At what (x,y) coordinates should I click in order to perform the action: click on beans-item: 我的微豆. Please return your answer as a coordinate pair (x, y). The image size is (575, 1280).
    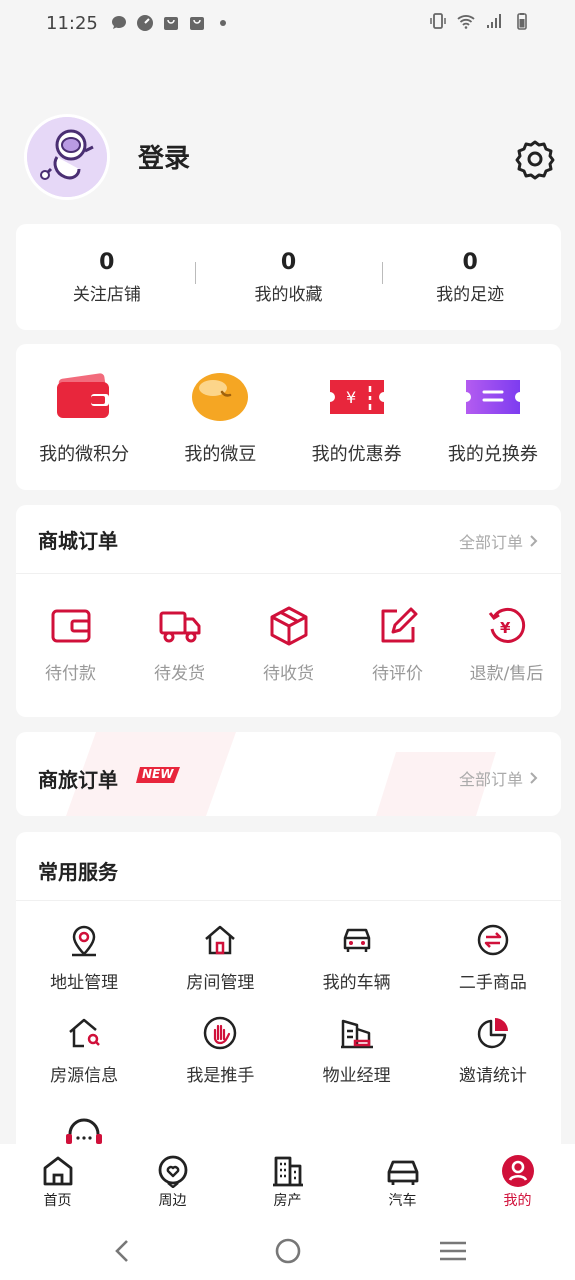
    Looking at the image, I should click on (220, 417).